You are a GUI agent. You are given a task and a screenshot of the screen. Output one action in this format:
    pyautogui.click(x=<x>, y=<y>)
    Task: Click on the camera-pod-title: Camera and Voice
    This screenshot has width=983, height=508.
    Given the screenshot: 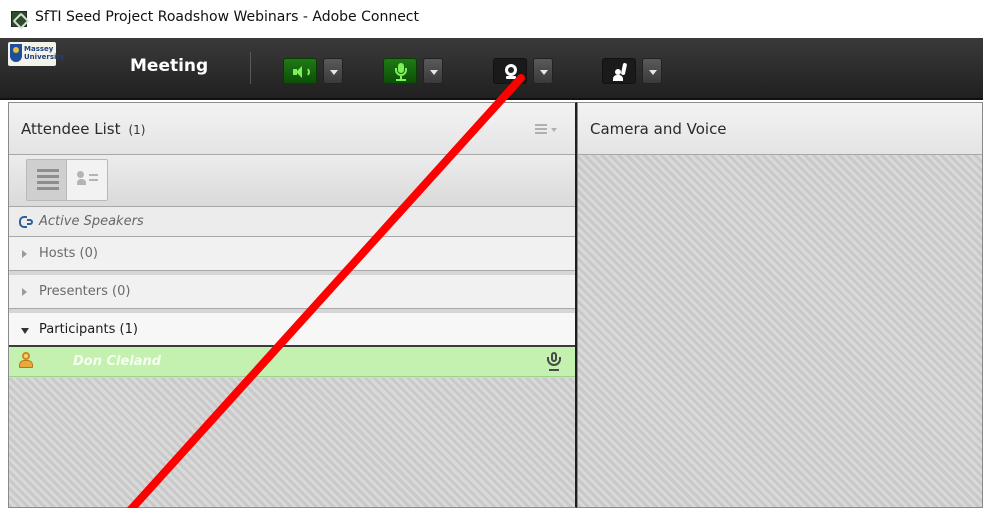 What is the action you would take?
    pyautogui.click(x=658, y=129)
    